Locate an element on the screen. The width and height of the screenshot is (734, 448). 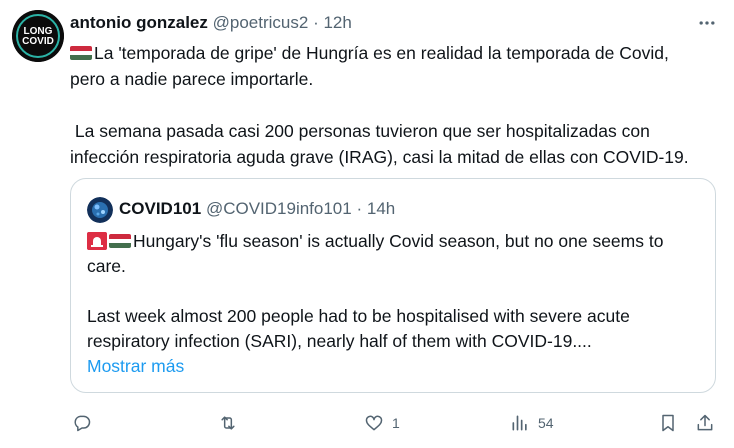
show-more-link: Mostrar más is located at coordinates (397, 366).